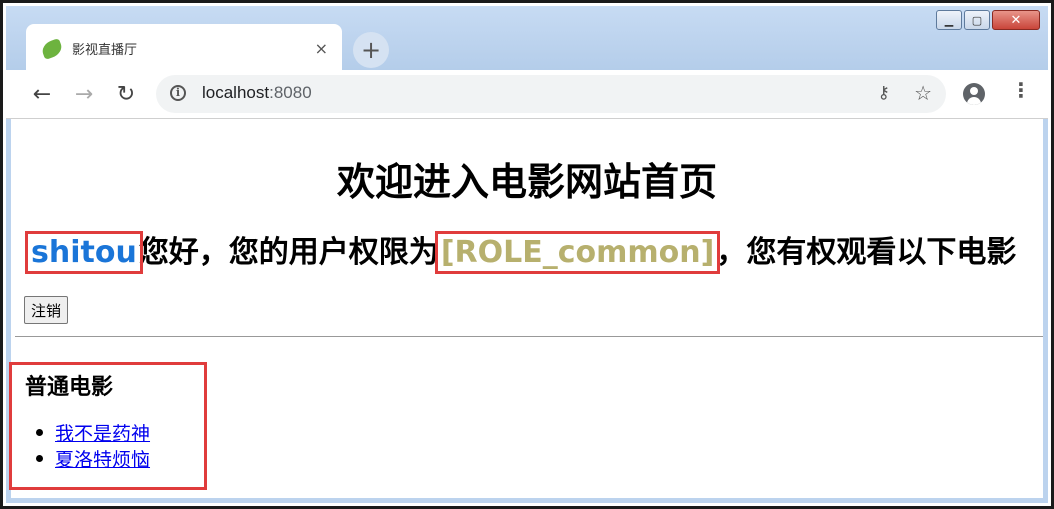 The height and width of the screenshot is (509, 1054). Describe the element at coordinates (321, 48) in the screenshot. I see `tab-close-icon: ×` at that location.